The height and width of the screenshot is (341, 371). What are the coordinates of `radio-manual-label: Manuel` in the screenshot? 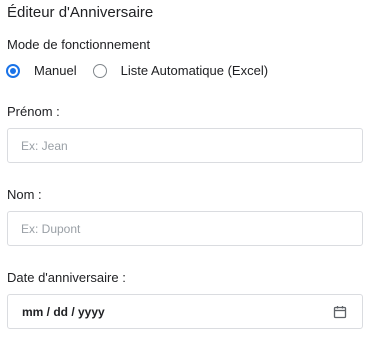 It's located at (55, 70).